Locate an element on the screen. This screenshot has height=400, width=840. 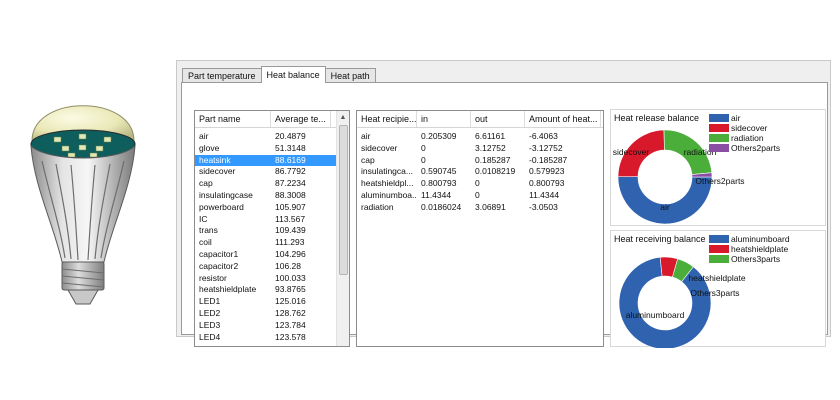
table-row: air 20.4879 is located at coordinates (272, 137).